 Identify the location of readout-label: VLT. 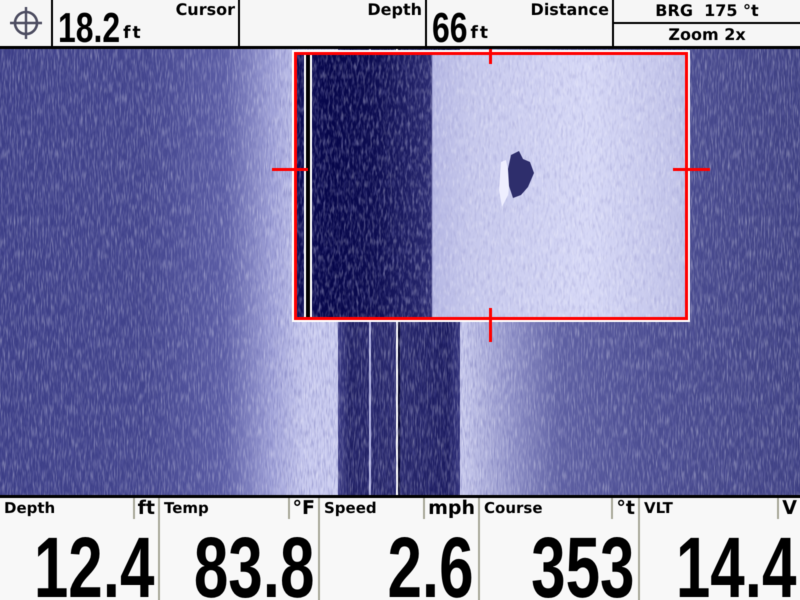
(658, 508).